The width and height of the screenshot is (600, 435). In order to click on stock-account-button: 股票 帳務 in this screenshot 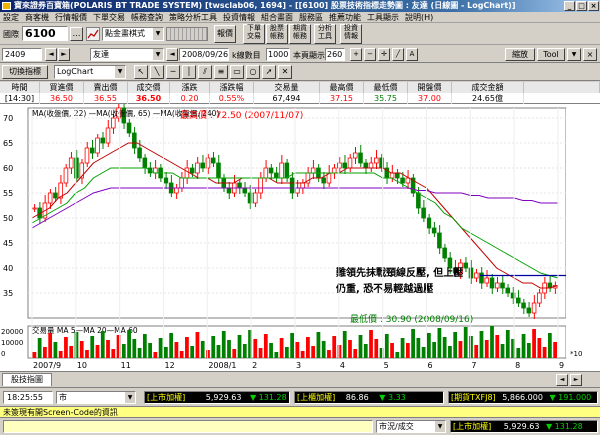, I will do `click(277, 34)`.